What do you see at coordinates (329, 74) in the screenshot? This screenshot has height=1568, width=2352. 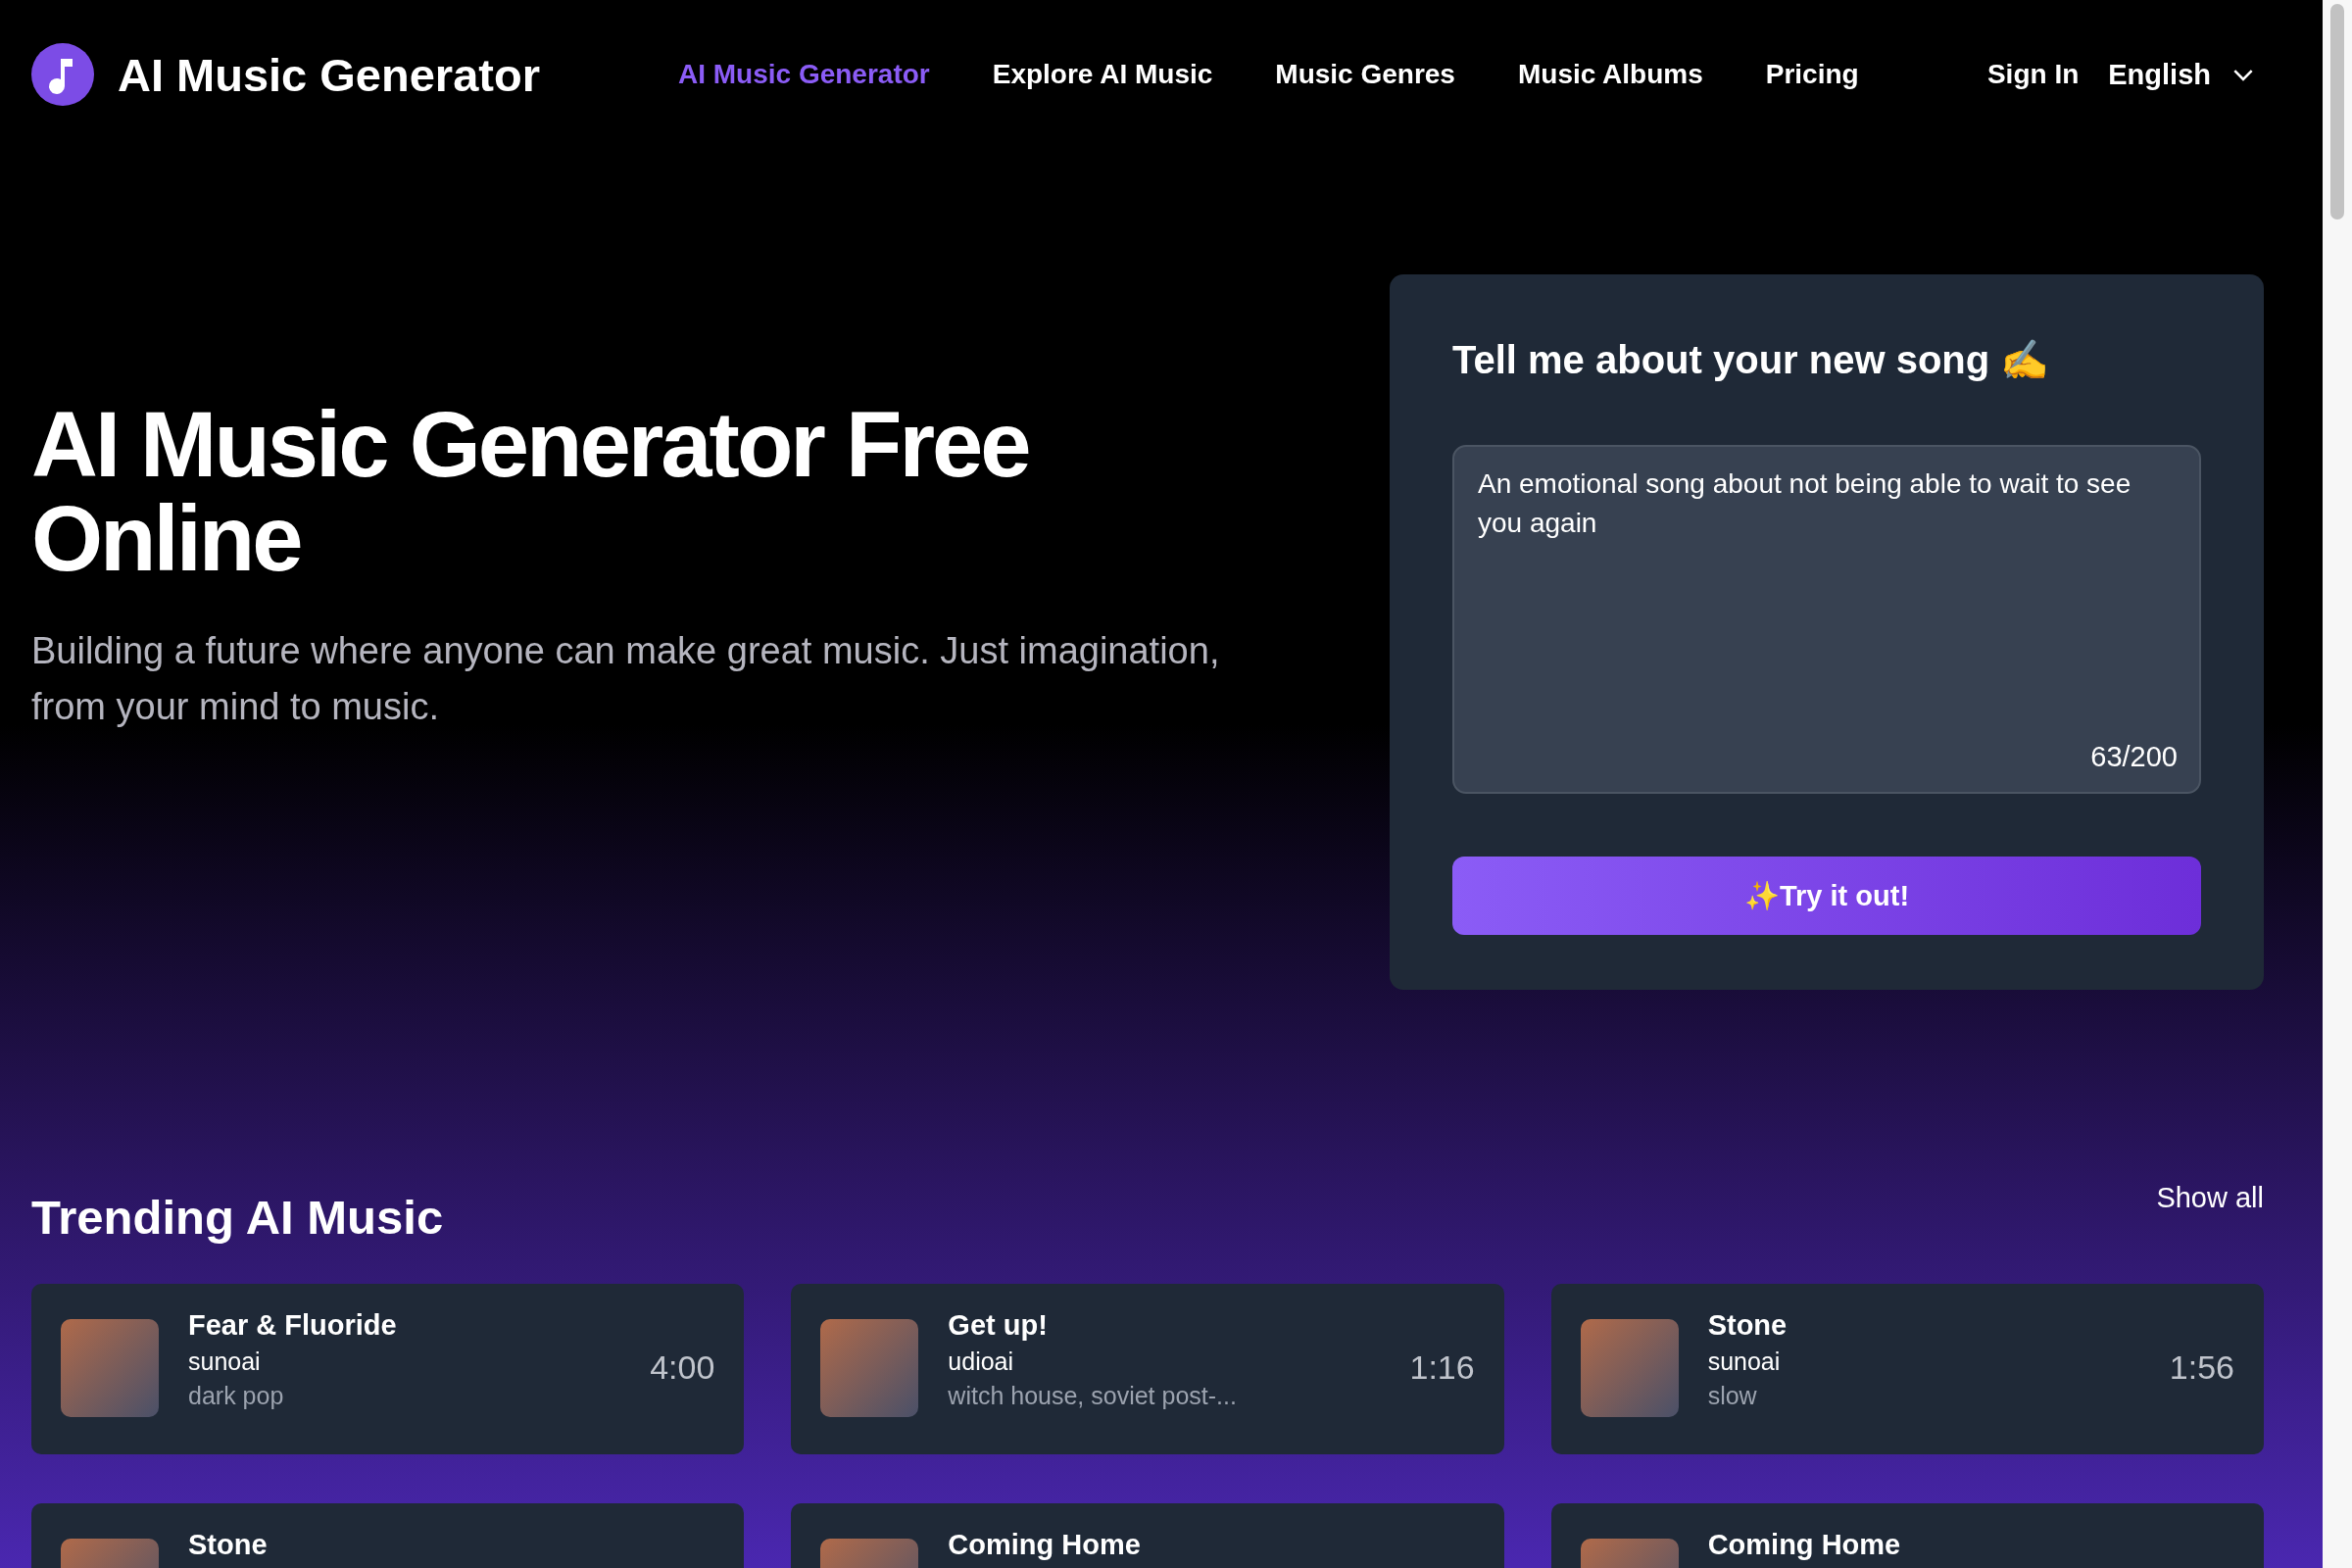 I see `site-name: AI Music Generator` at bounding box center [329, 74].